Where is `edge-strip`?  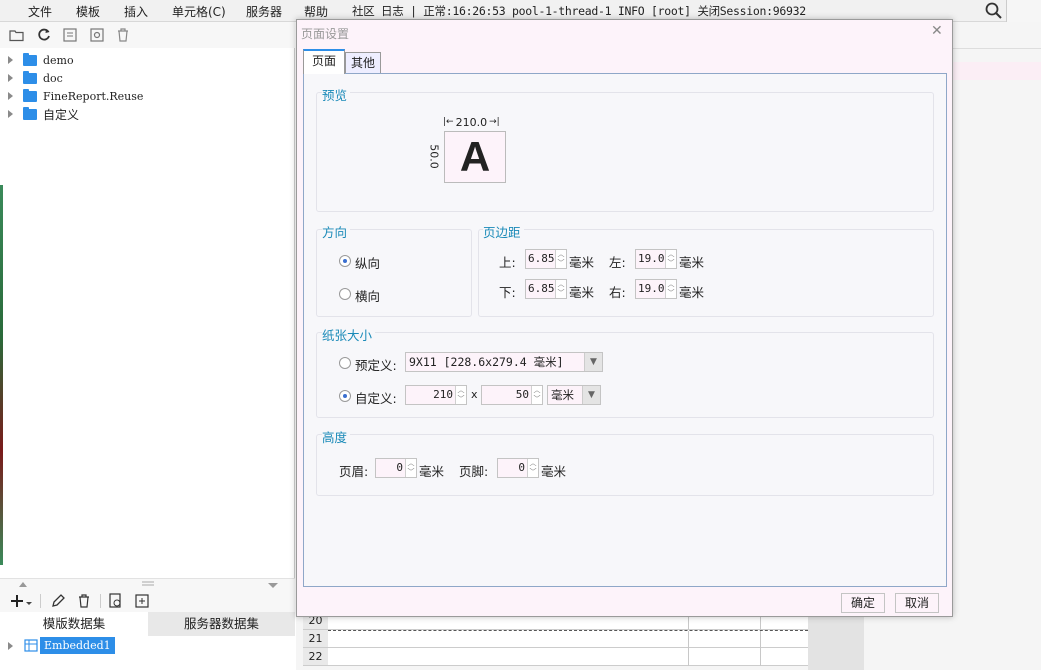 edge-strip is located at coordinates (1, 375).